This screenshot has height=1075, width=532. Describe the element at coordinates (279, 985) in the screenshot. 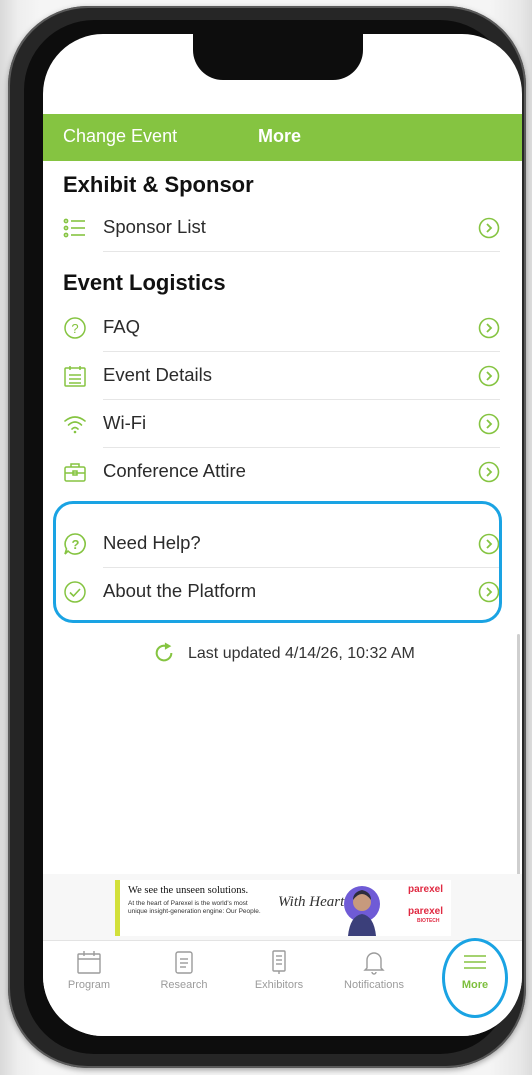

I see `tab-label: Exhibitors` at that location.